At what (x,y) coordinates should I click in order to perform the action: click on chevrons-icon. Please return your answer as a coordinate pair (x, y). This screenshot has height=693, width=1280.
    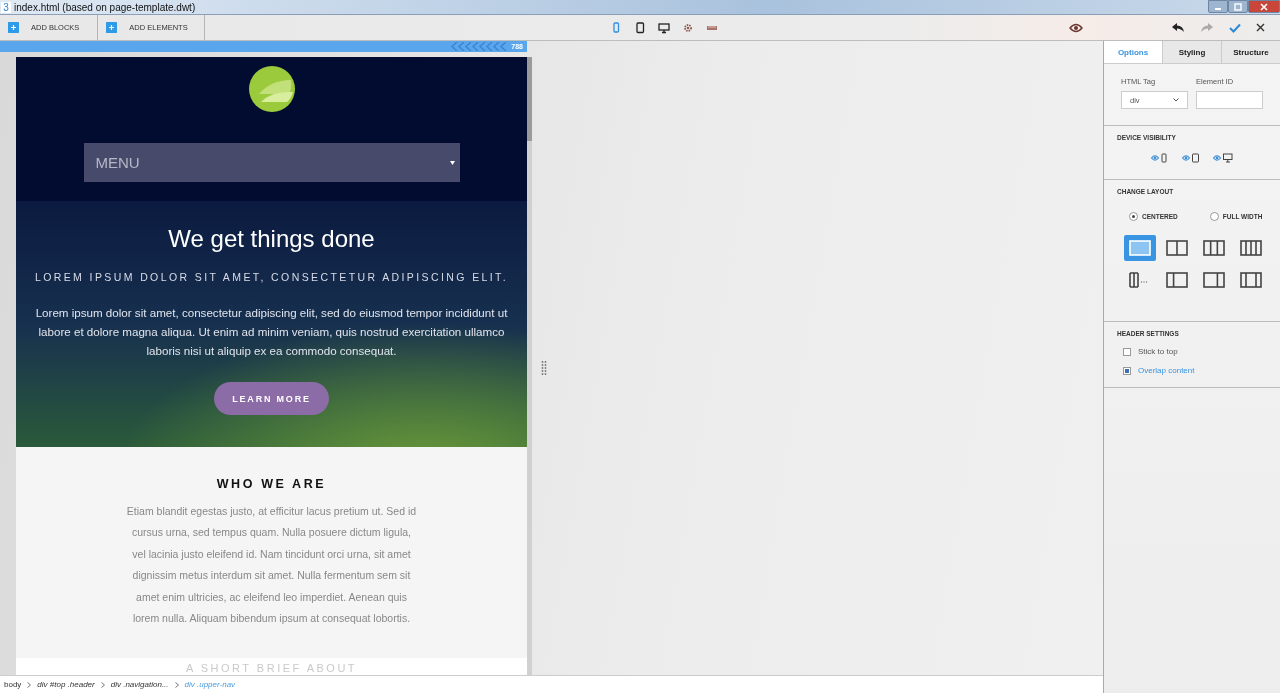
    Looking at the image, I should click on (479, 46).